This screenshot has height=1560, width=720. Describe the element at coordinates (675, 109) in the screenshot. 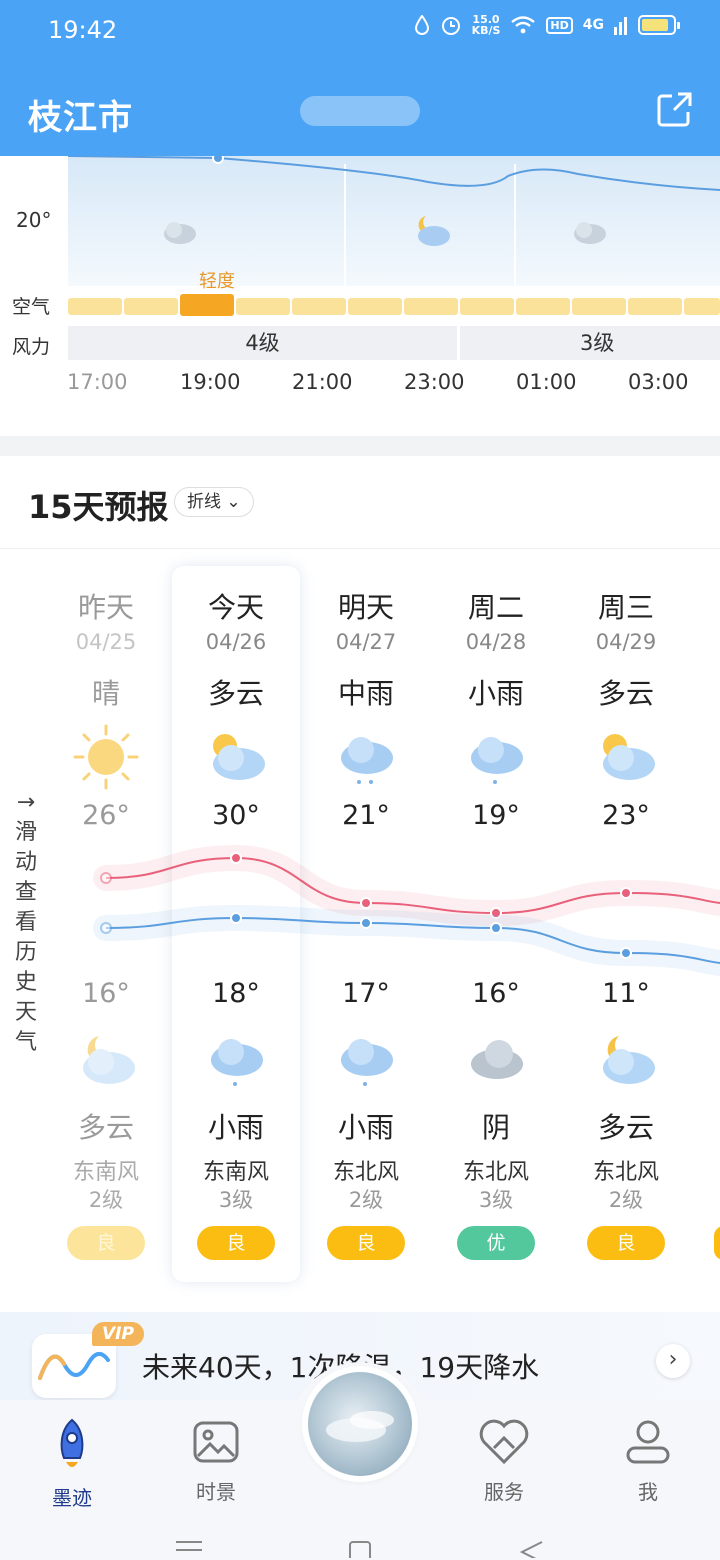

I see `share-icon` at that location.